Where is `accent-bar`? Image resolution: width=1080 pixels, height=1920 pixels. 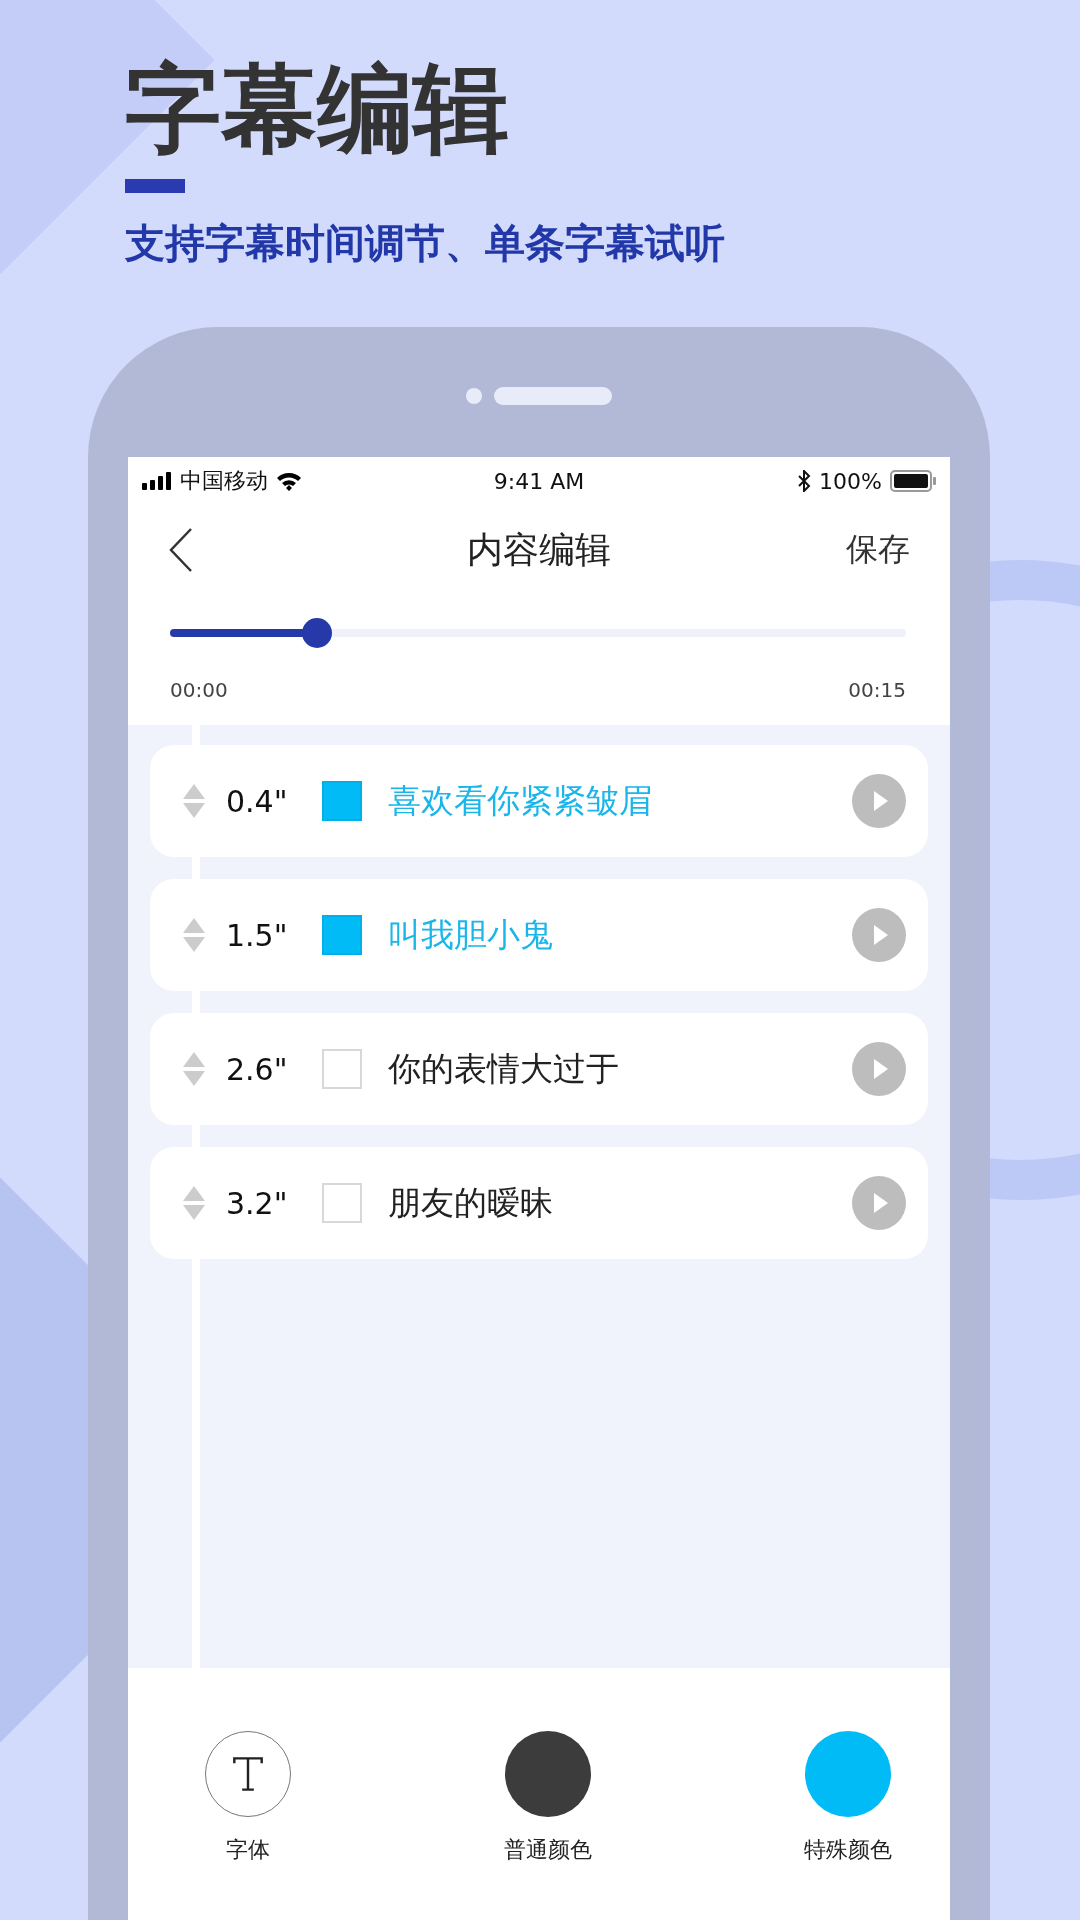
accent-bar is located at coordinates (155, 186).